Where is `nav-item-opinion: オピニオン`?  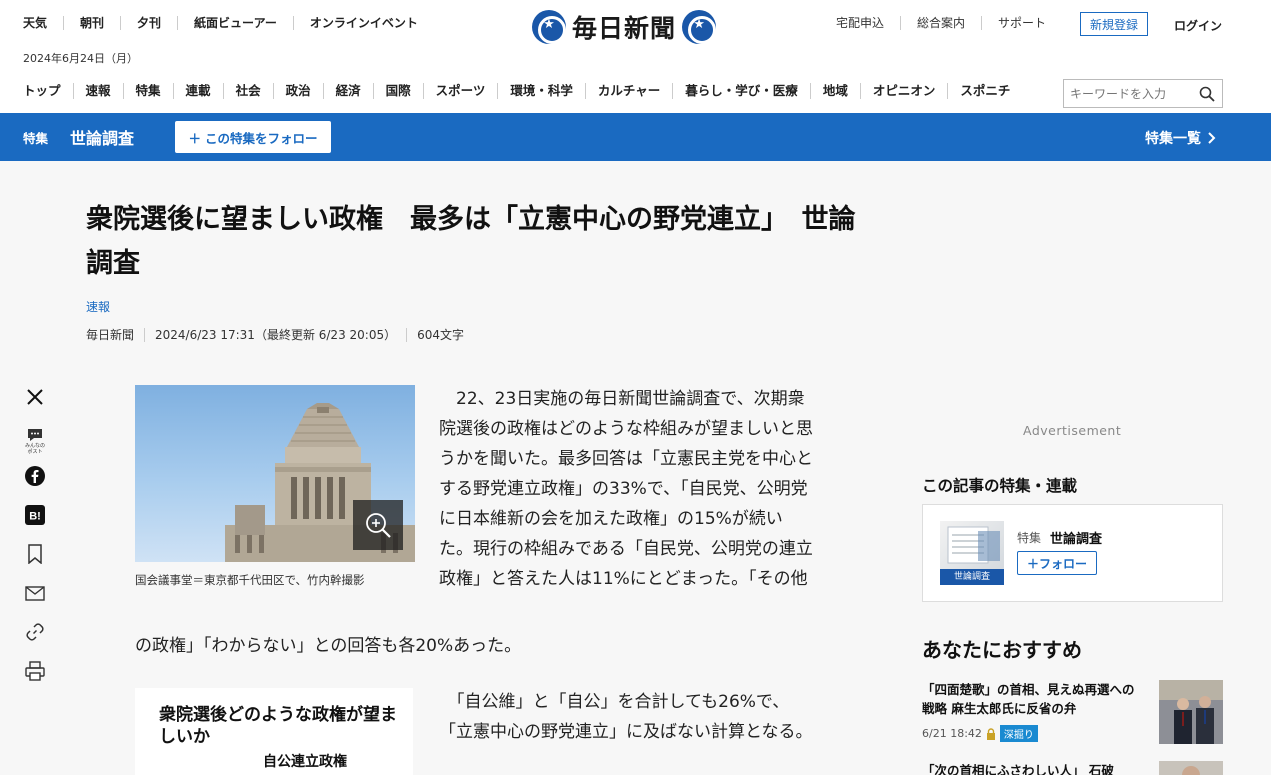
nav-item-opinion: オピニオン is located at coordinates (903, 91).